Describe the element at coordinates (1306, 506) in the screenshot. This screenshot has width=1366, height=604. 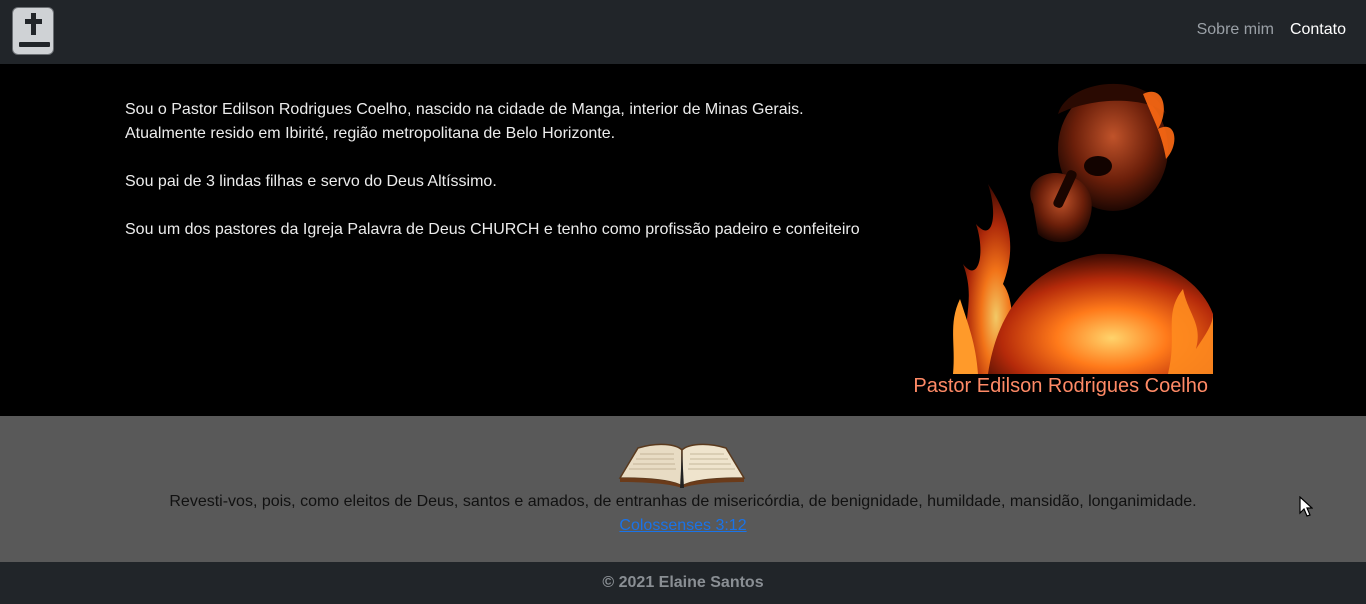
I see `mouse-cursor-icon` at that location.